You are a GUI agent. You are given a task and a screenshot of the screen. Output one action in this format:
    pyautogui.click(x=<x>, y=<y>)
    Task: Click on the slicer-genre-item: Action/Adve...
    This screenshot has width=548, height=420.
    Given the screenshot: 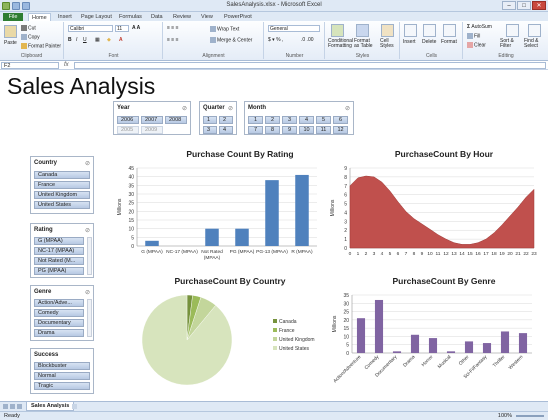 What is the action you would take?
    pyautogui.click(x=59, y=303)
    